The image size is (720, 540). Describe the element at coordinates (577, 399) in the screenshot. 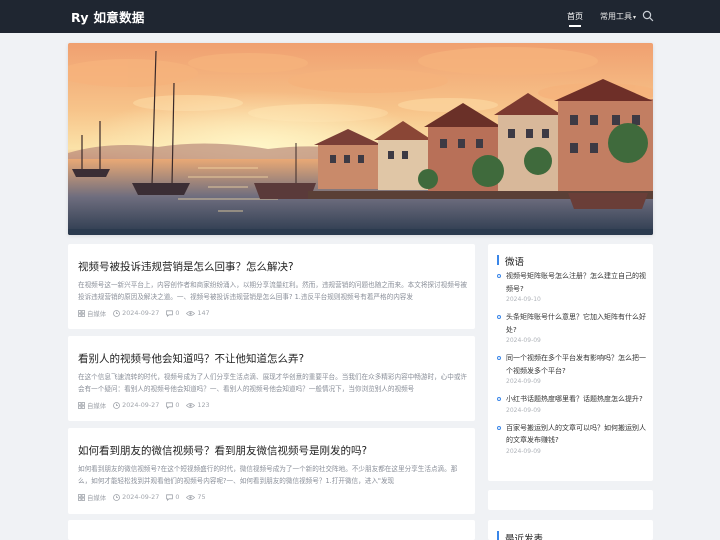

I see `weiyu-item-text: 小红书话题热度哪里看？话题热度怎么提升?` at that location.